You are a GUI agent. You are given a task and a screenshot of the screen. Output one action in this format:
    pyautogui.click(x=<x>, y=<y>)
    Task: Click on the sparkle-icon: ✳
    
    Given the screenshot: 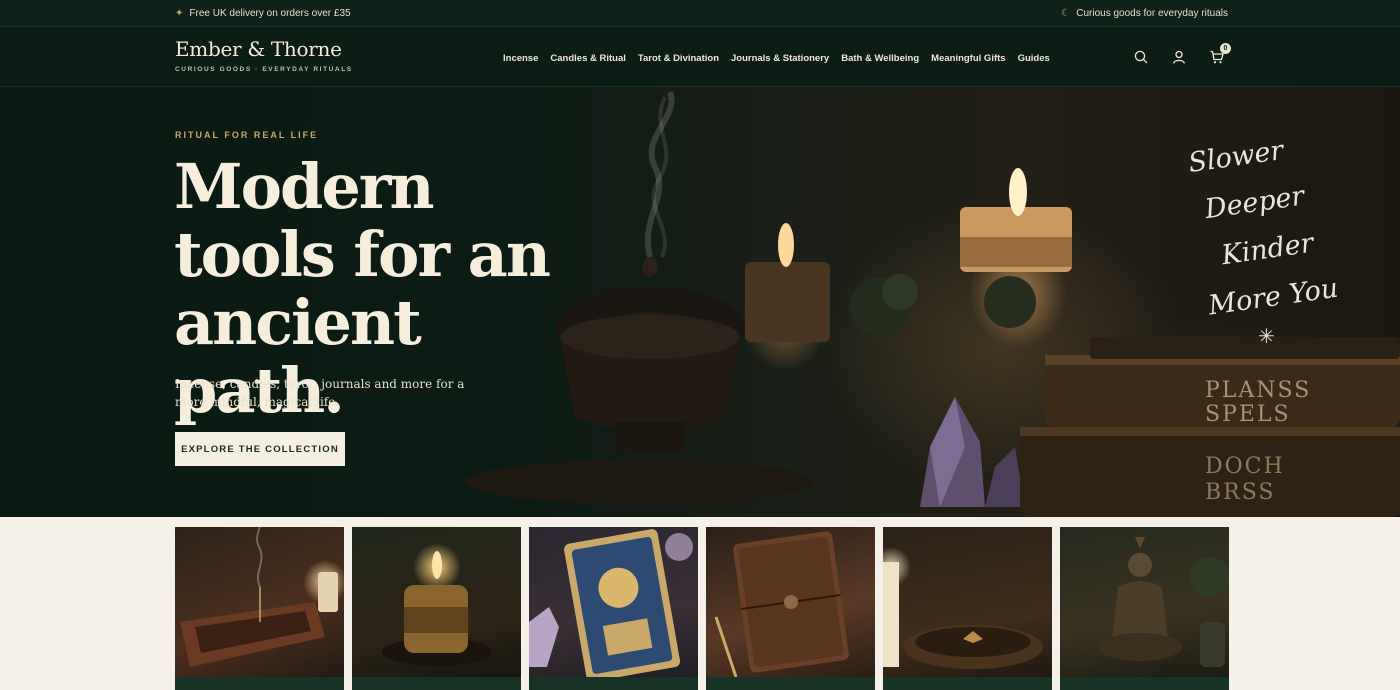 What is the action you would take?
    pyautogui.click(x=1266, y=337)
    